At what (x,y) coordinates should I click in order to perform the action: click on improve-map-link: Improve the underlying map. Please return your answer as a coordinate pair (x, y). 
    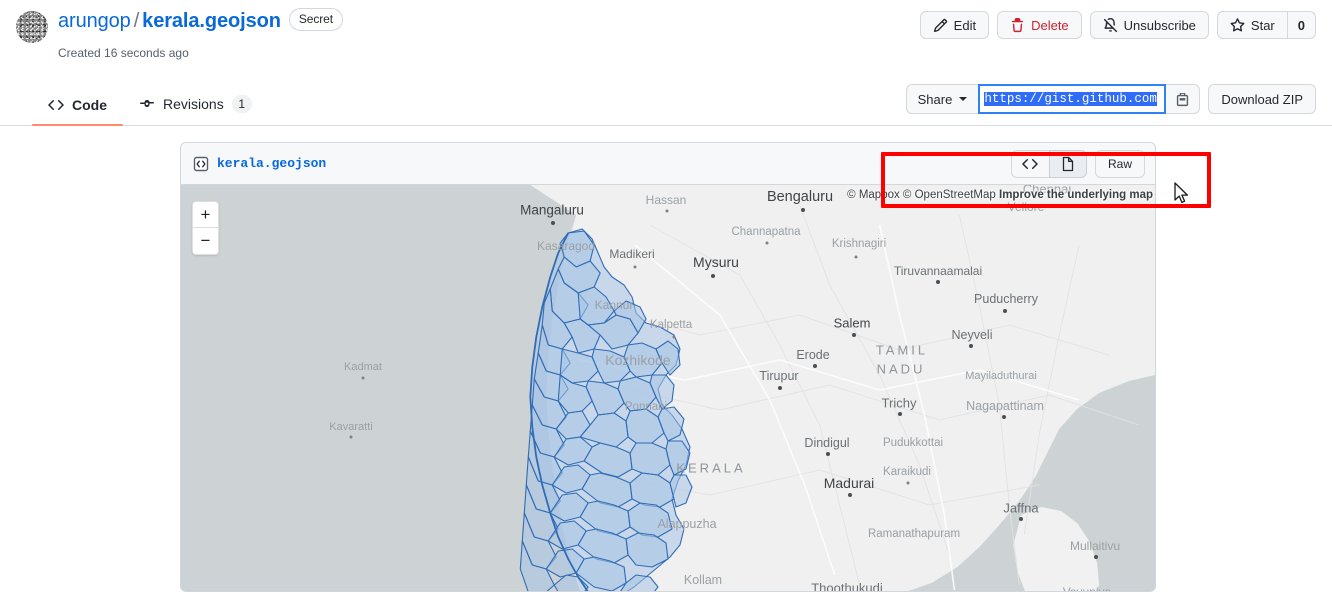
    Looking at the image, I should click on (1076, 195).